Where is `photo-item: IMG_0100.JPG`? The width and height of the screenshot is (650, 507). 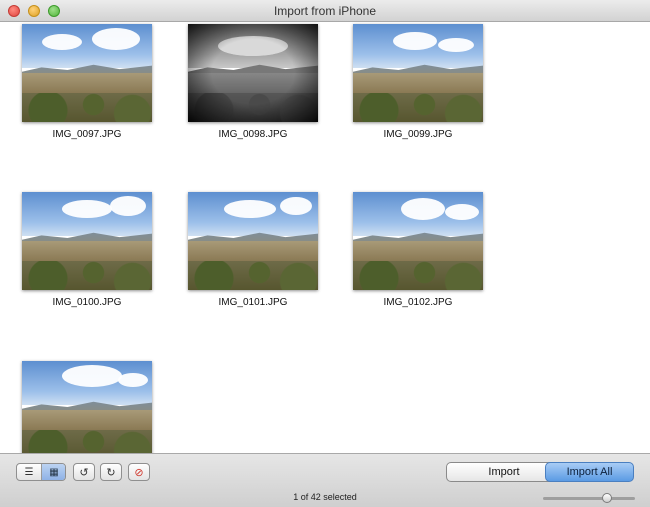 photo-item: IMG_0100.JPG is located at coordinates (86, 257).